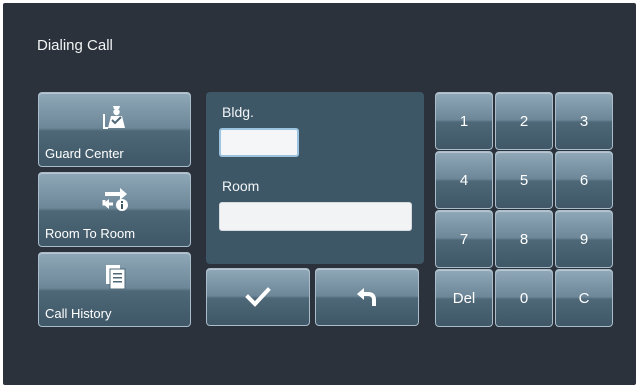 This screenshot has height=388, width=639. I want to click on digit-key-5: 5, so click(524, 180).